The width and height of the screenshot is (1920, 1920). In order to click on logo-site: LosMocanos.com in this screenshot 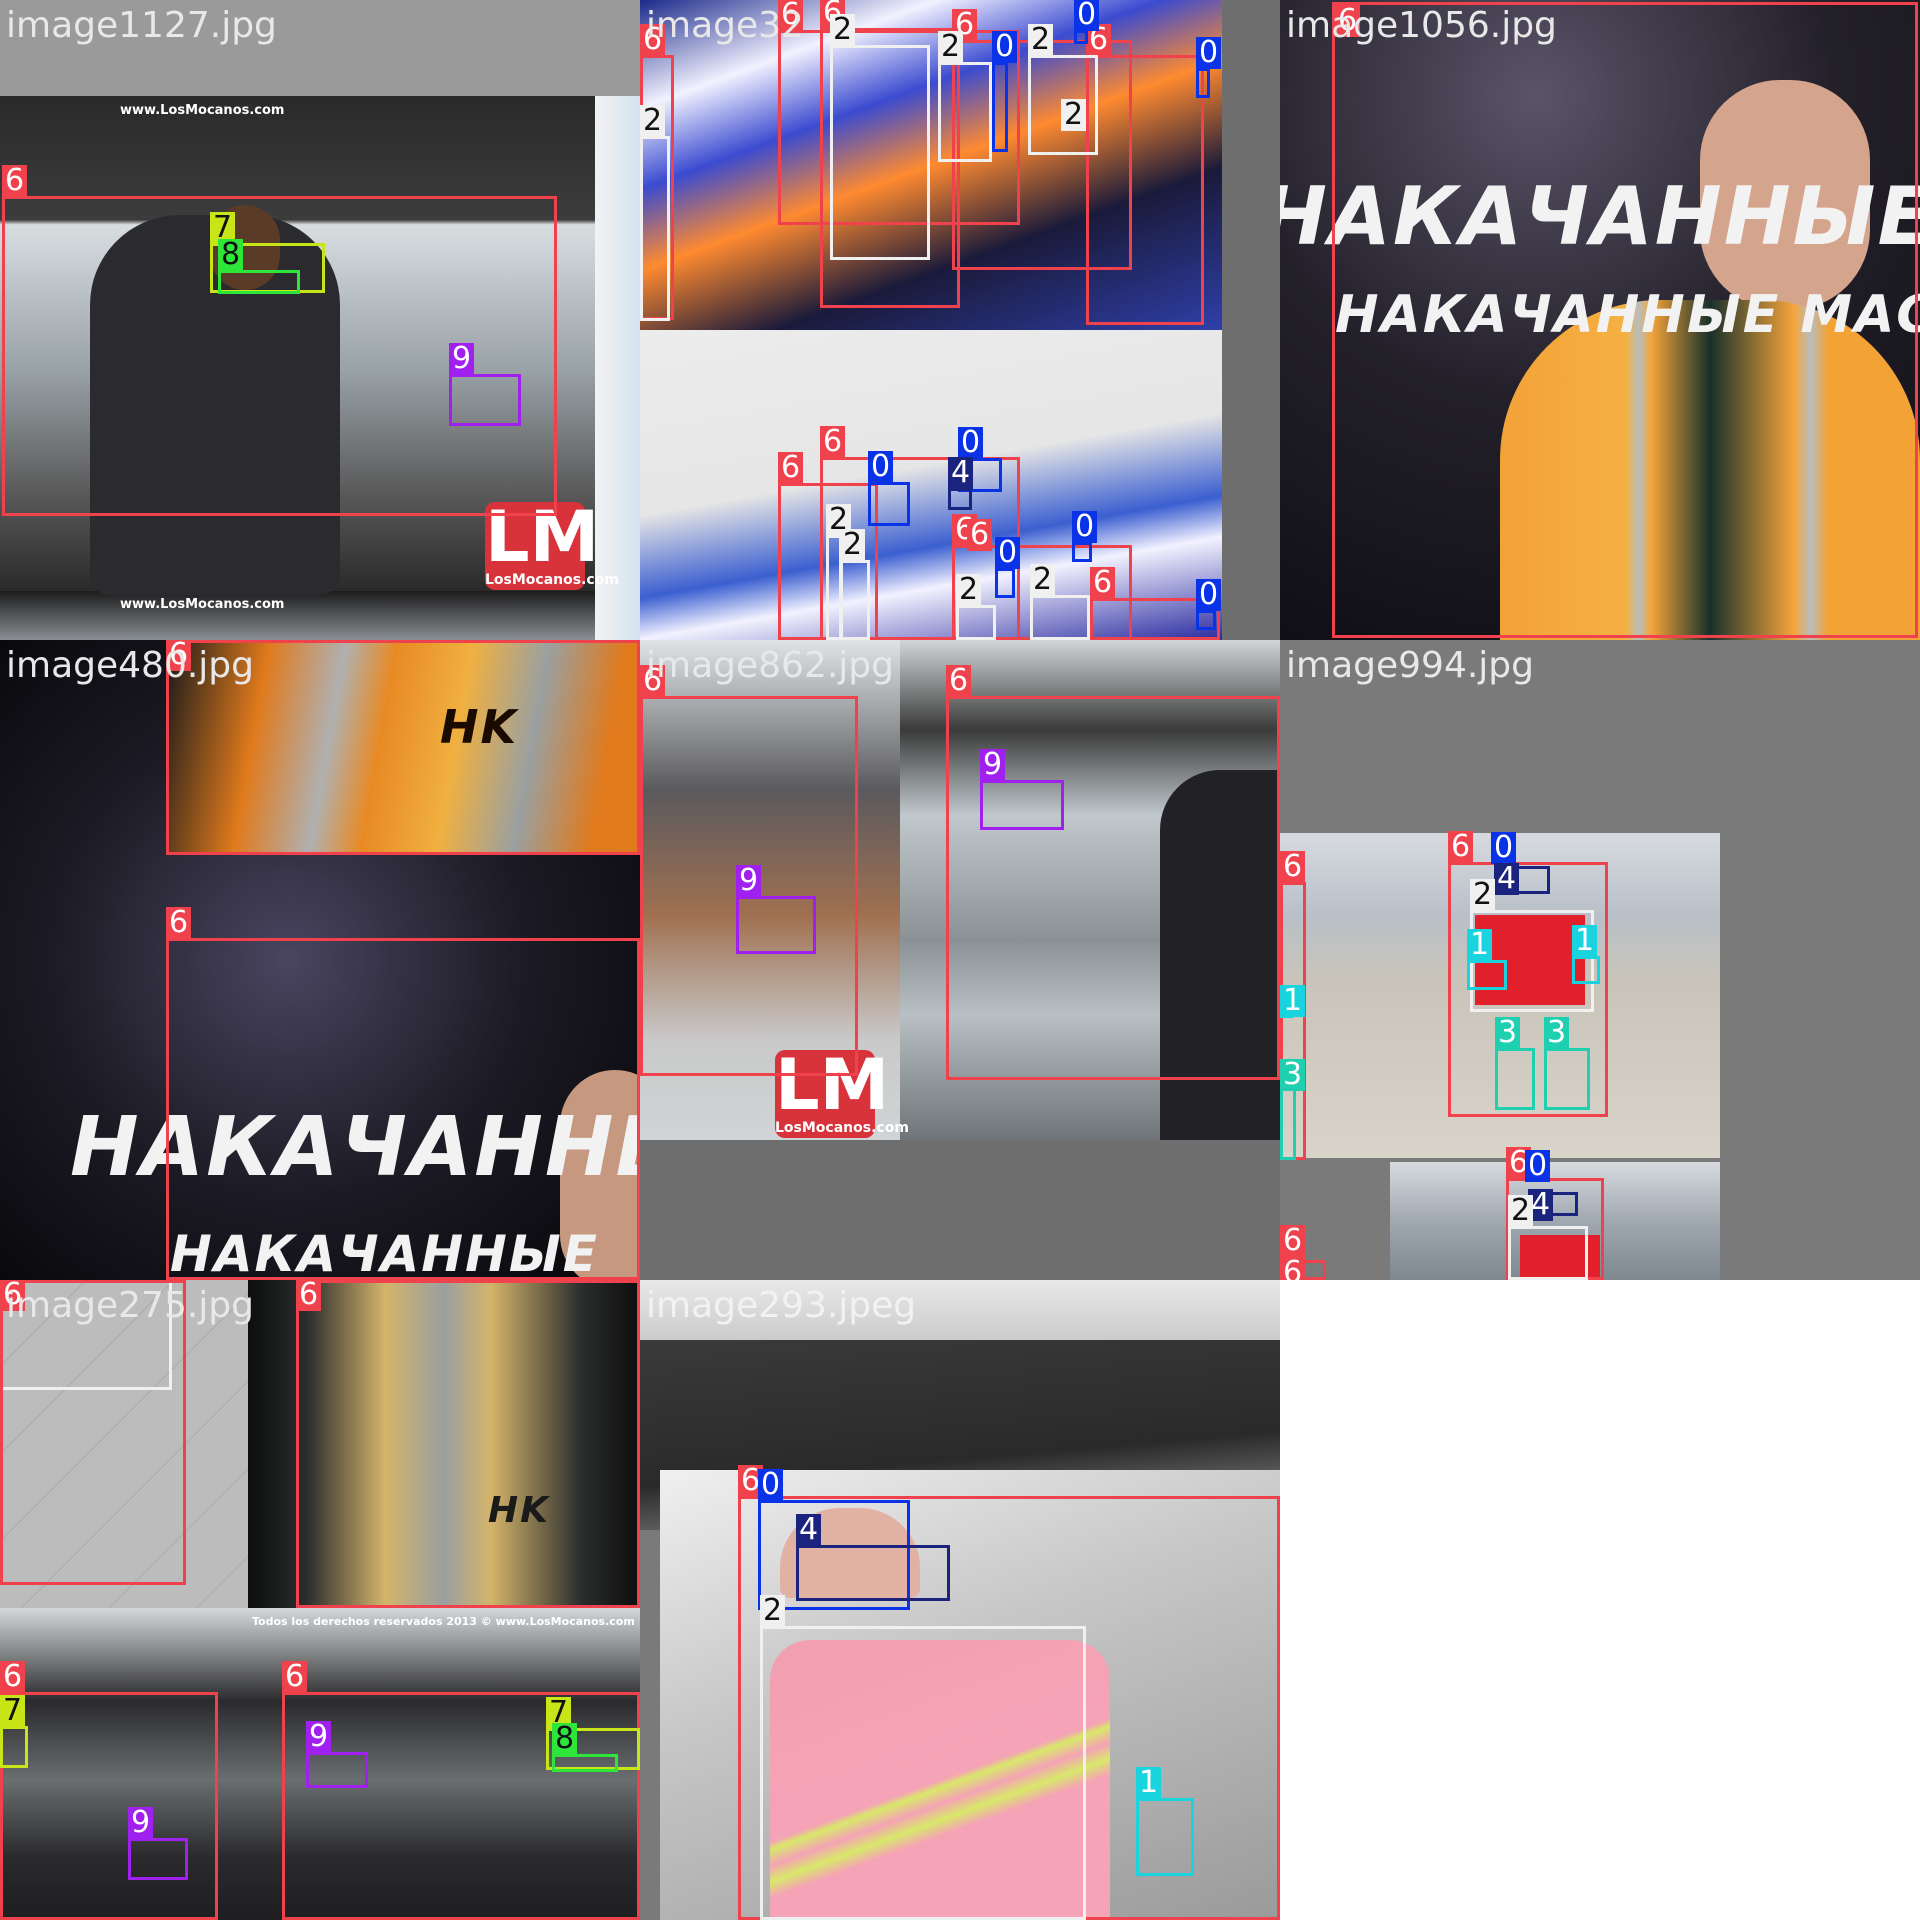, I will do `click(552, 580)`.